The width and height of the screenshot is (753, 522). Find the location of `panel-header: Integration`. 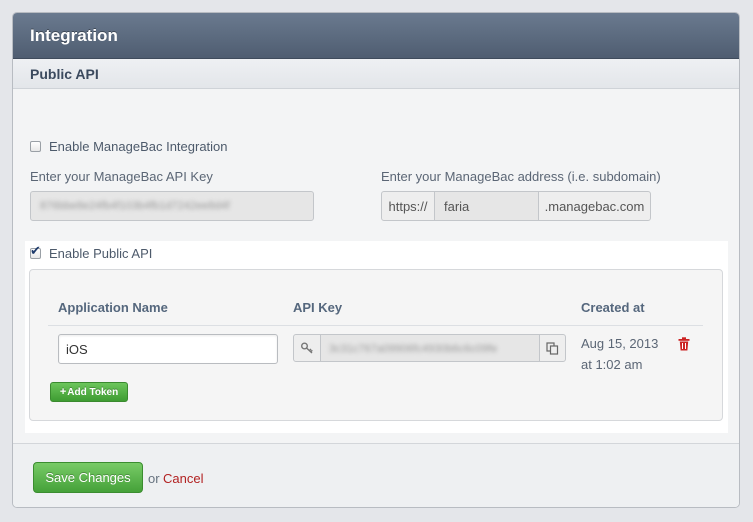

panel-header: Integration is located at coordinates (376, 36).